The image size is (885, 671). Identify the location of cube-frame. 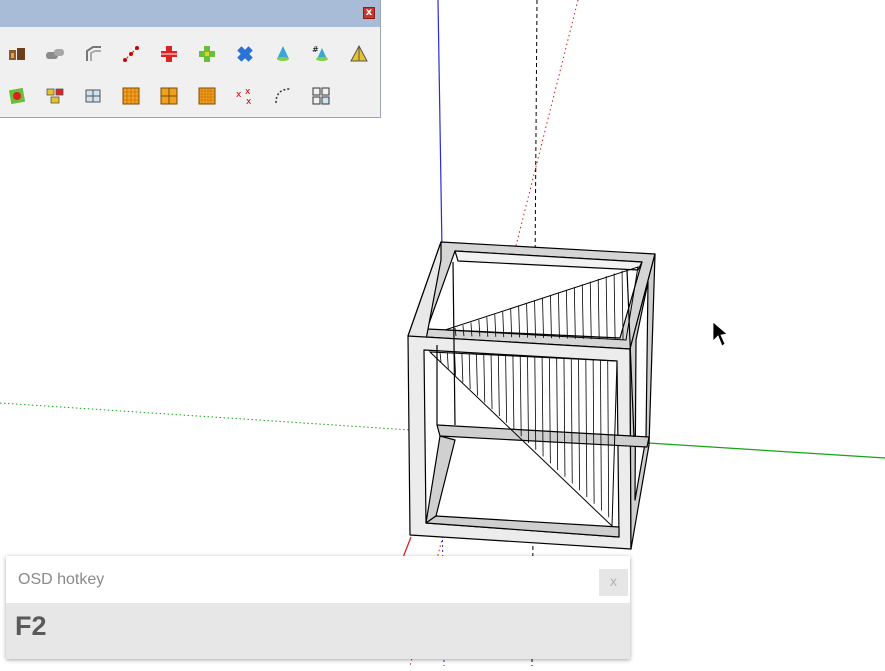
(531, 395).